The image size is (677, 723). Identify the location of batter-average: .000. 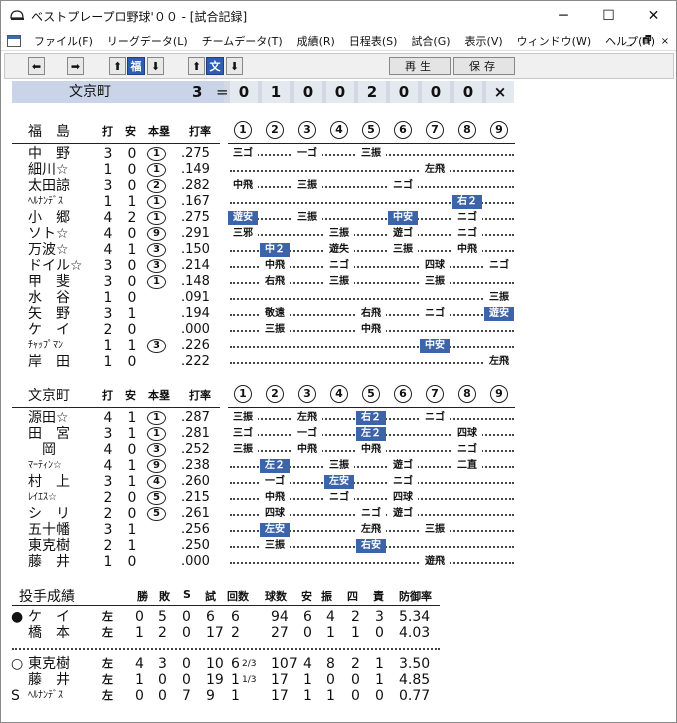
(195, 329).